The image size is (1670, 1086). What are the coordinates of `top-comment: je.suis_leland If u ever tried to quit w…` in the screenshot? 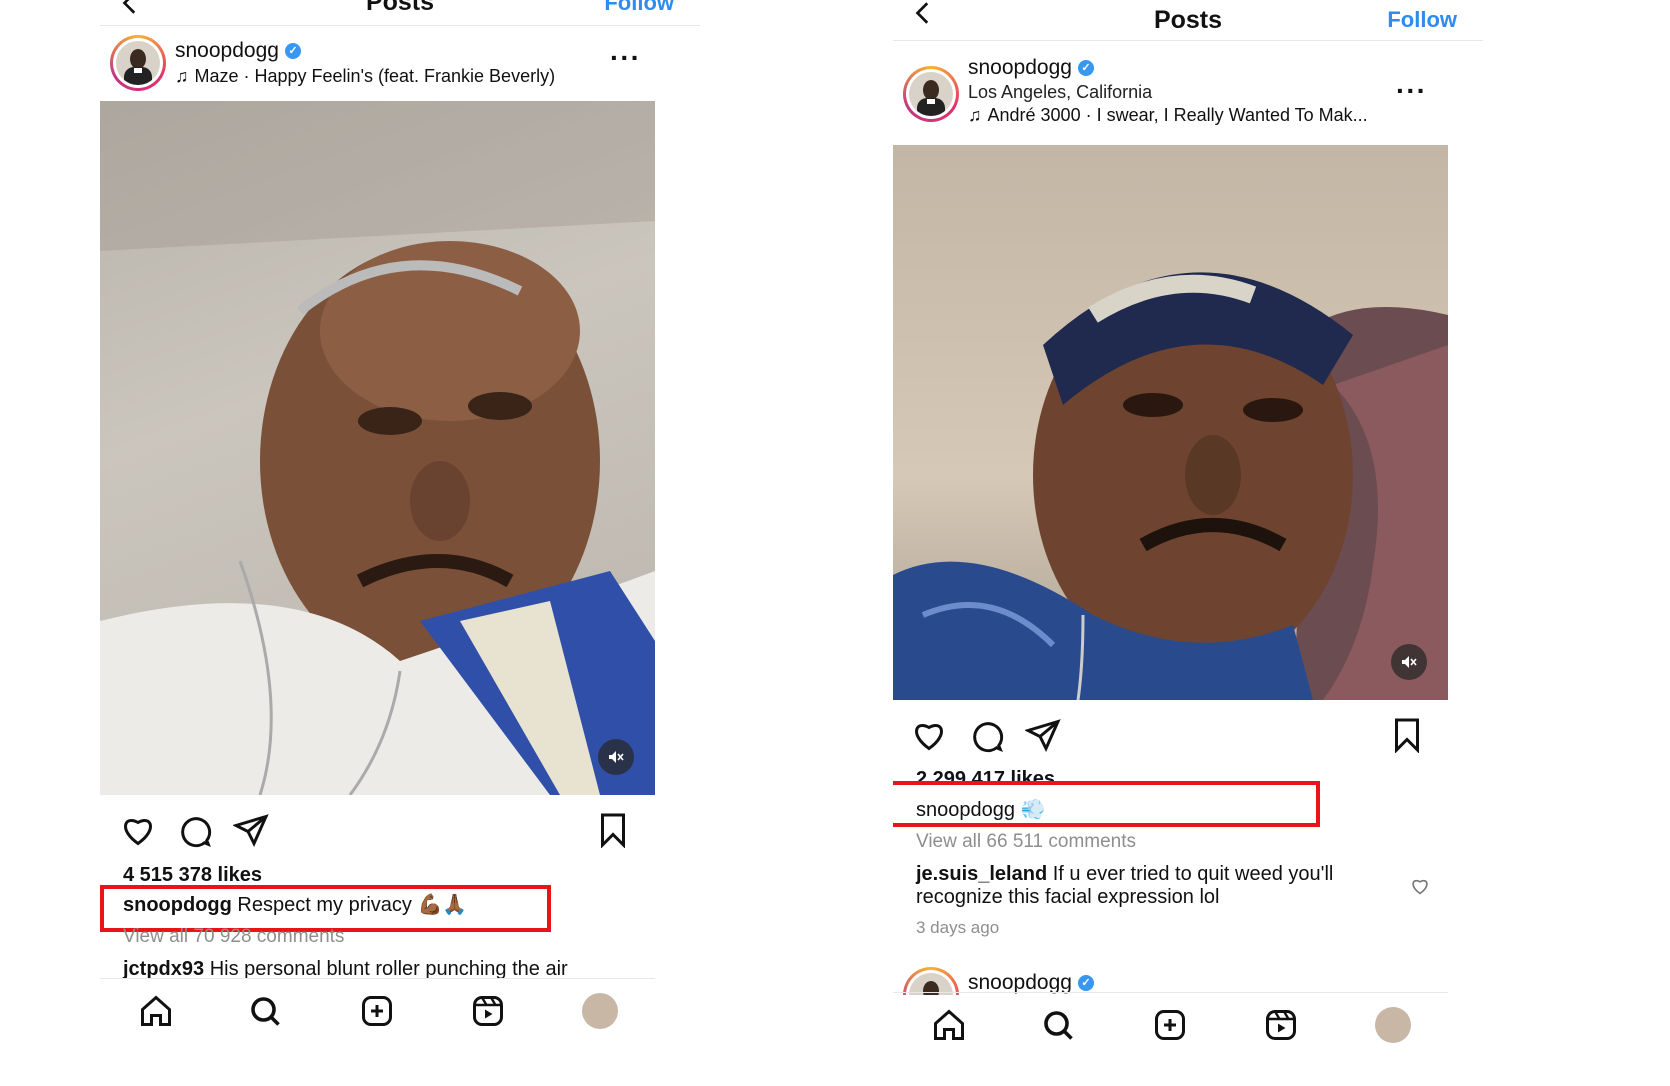 It's located at (1136, 886).